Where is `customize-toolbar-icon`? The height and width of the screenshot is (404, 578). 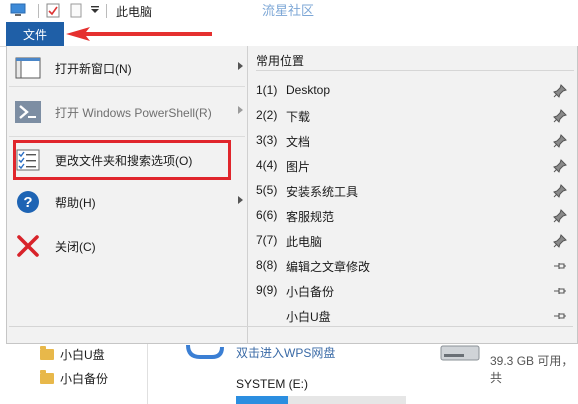
customize-toolbar-icon is located at coordinates (95, 10).